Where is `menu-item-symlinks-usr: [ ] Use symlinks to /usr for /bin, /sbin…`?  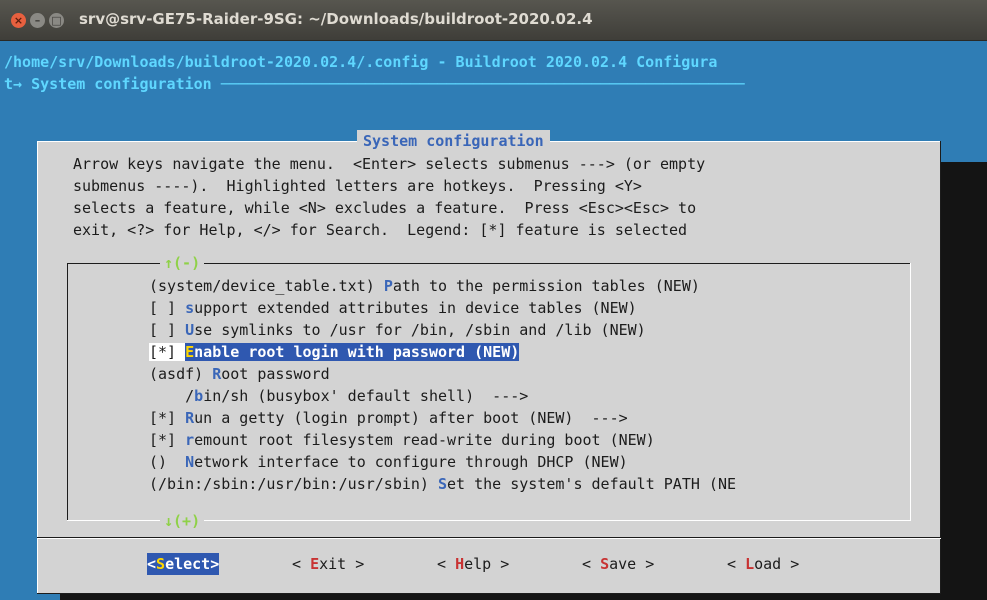 menu-item-symlinks-usr: [ ] Use symlinks to /usr for /bin, /sbin… is located at coordinates (397, 330).